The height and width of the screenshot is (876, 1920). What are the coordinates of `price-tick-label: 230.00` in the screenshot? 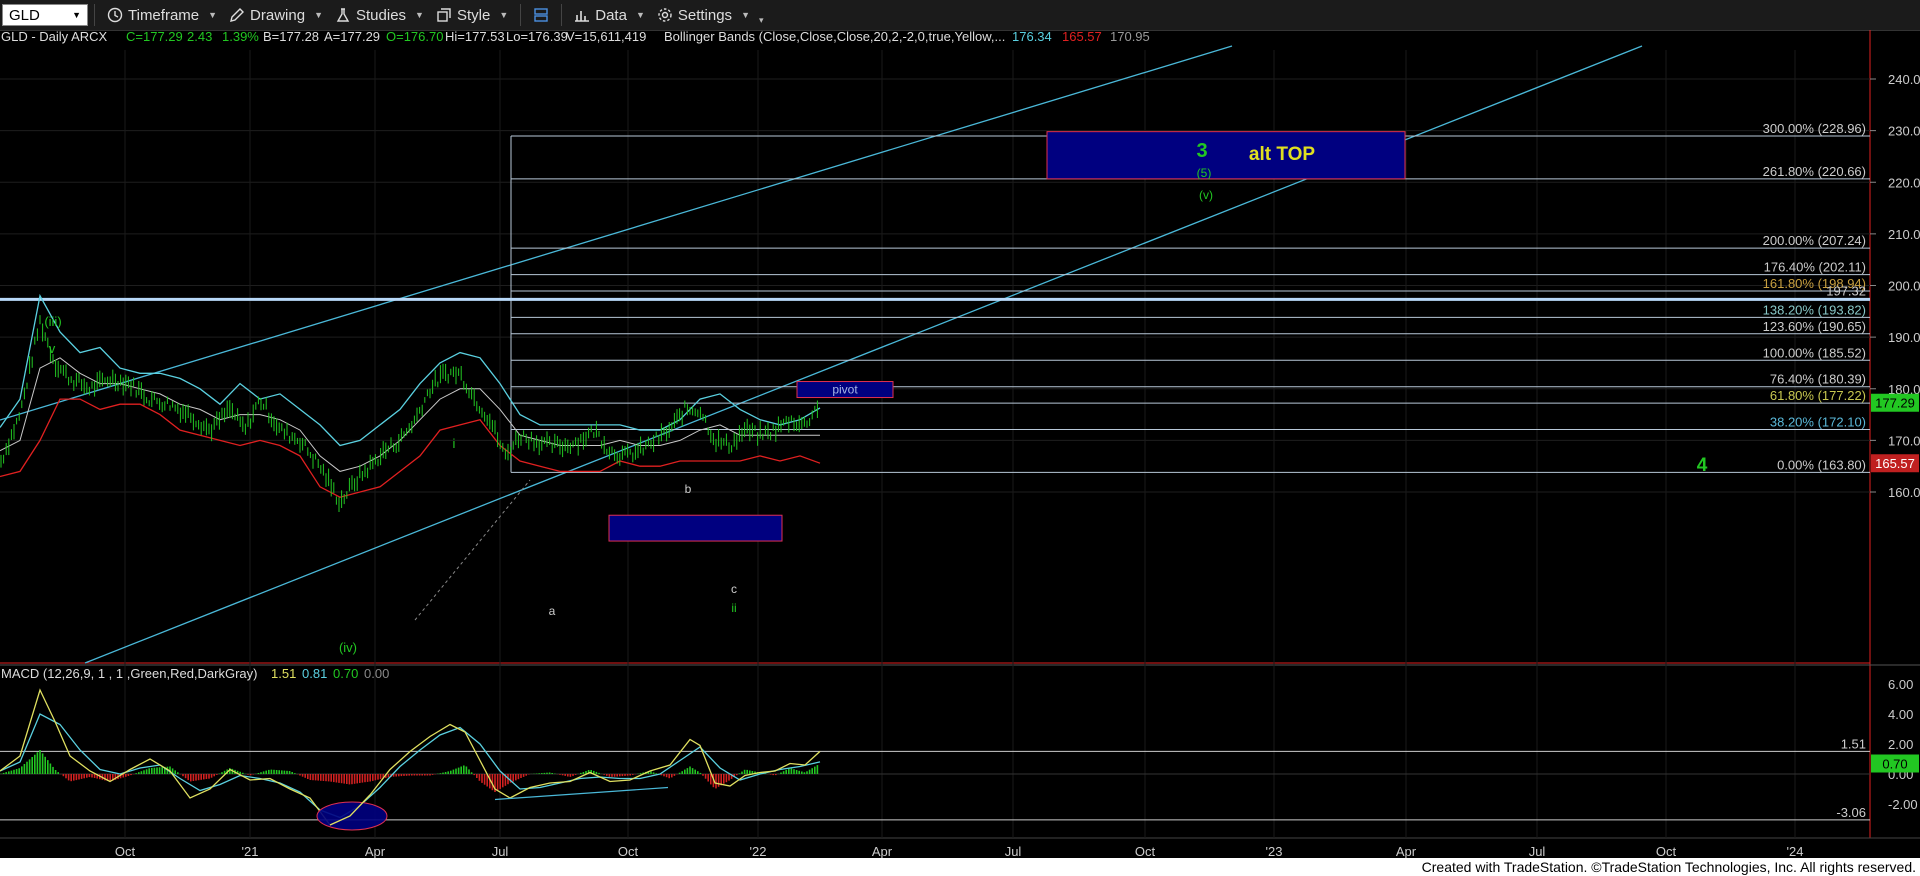 It's located at (1904, 131).